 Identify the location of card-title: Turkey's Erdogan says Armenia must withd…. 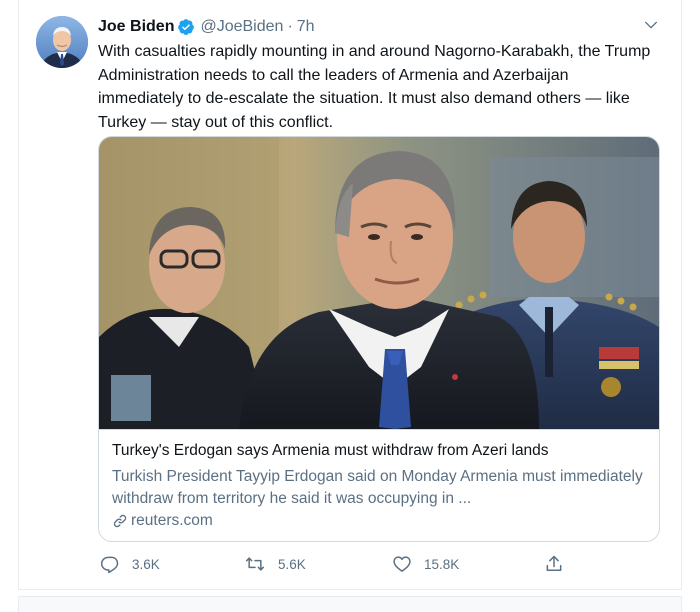
(330, 450).